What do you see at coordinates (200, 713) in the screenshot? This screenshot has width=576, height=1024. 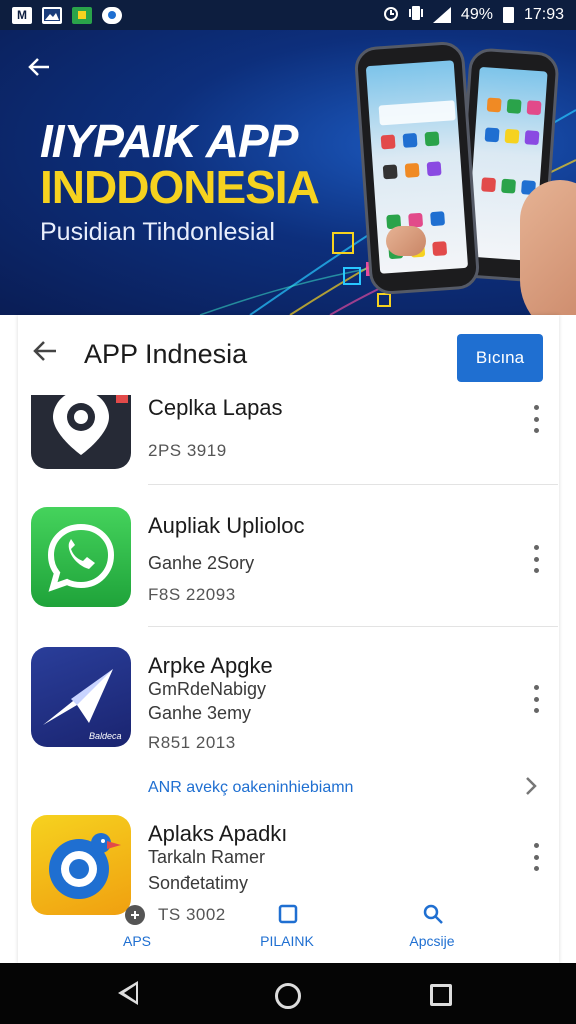 I see `app-category: Ganhe 3emy` at bounding box center [200, 713].